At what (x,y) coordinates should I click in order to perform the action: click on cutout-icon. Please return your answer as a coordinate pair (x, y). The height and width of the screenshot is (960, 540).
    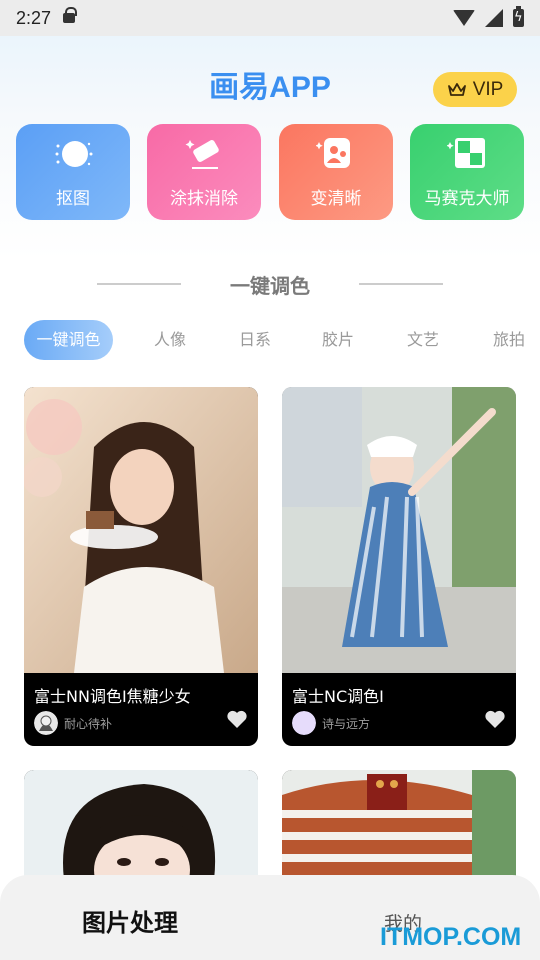
    Looking at the image, I should click on (74, 154).